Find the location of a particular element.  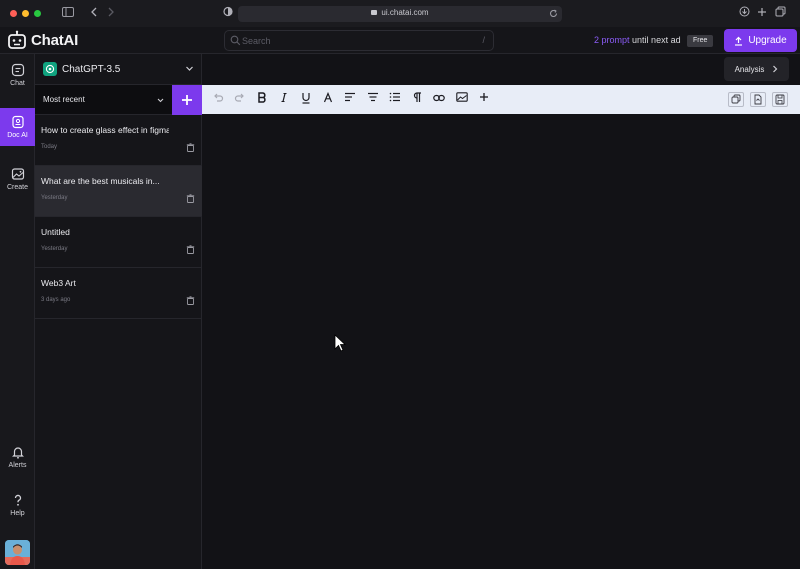

underline-button is located at coordinates (306, 99).